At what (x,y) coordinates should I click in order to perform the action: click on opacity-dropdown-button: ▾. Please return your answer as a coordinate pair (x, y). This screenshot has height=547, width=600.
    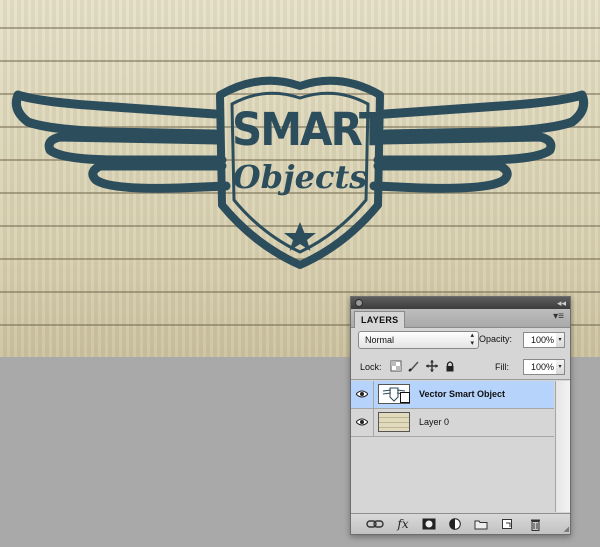
    Looking at the image, I should click on (560, 340).